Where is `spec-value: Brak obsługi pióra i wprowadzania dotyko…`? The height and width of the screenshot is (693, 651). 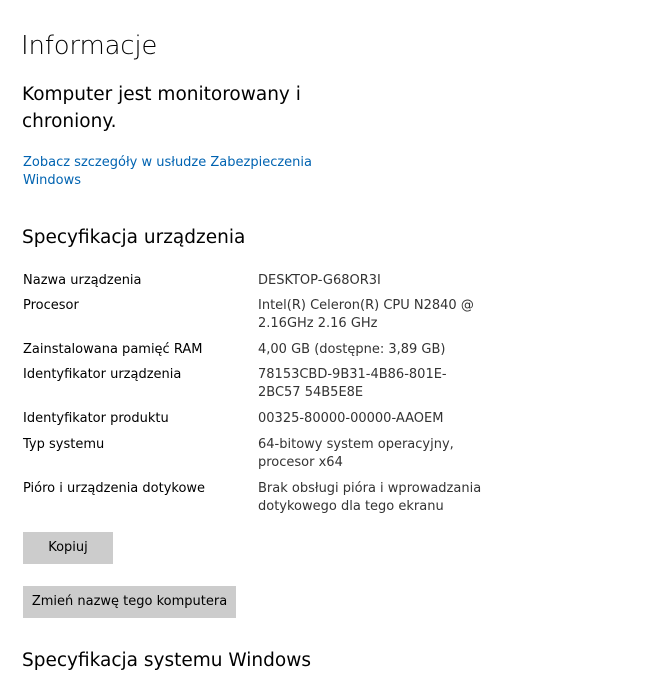
spec-value: Brak obsługi pióra i wprowadzania dotyko… is located at coordinates (370, 497).